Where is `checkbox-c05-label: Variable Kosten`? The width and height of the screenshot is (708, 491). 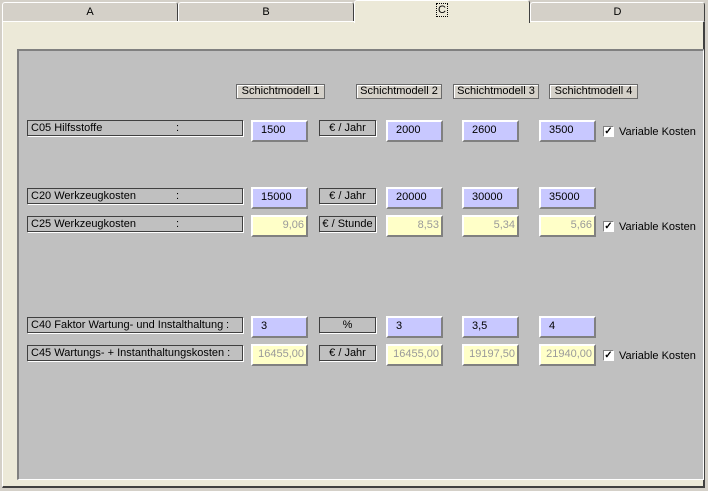
checkbox-c05-label: Variable Kosten is located at coordinates (657, 132).